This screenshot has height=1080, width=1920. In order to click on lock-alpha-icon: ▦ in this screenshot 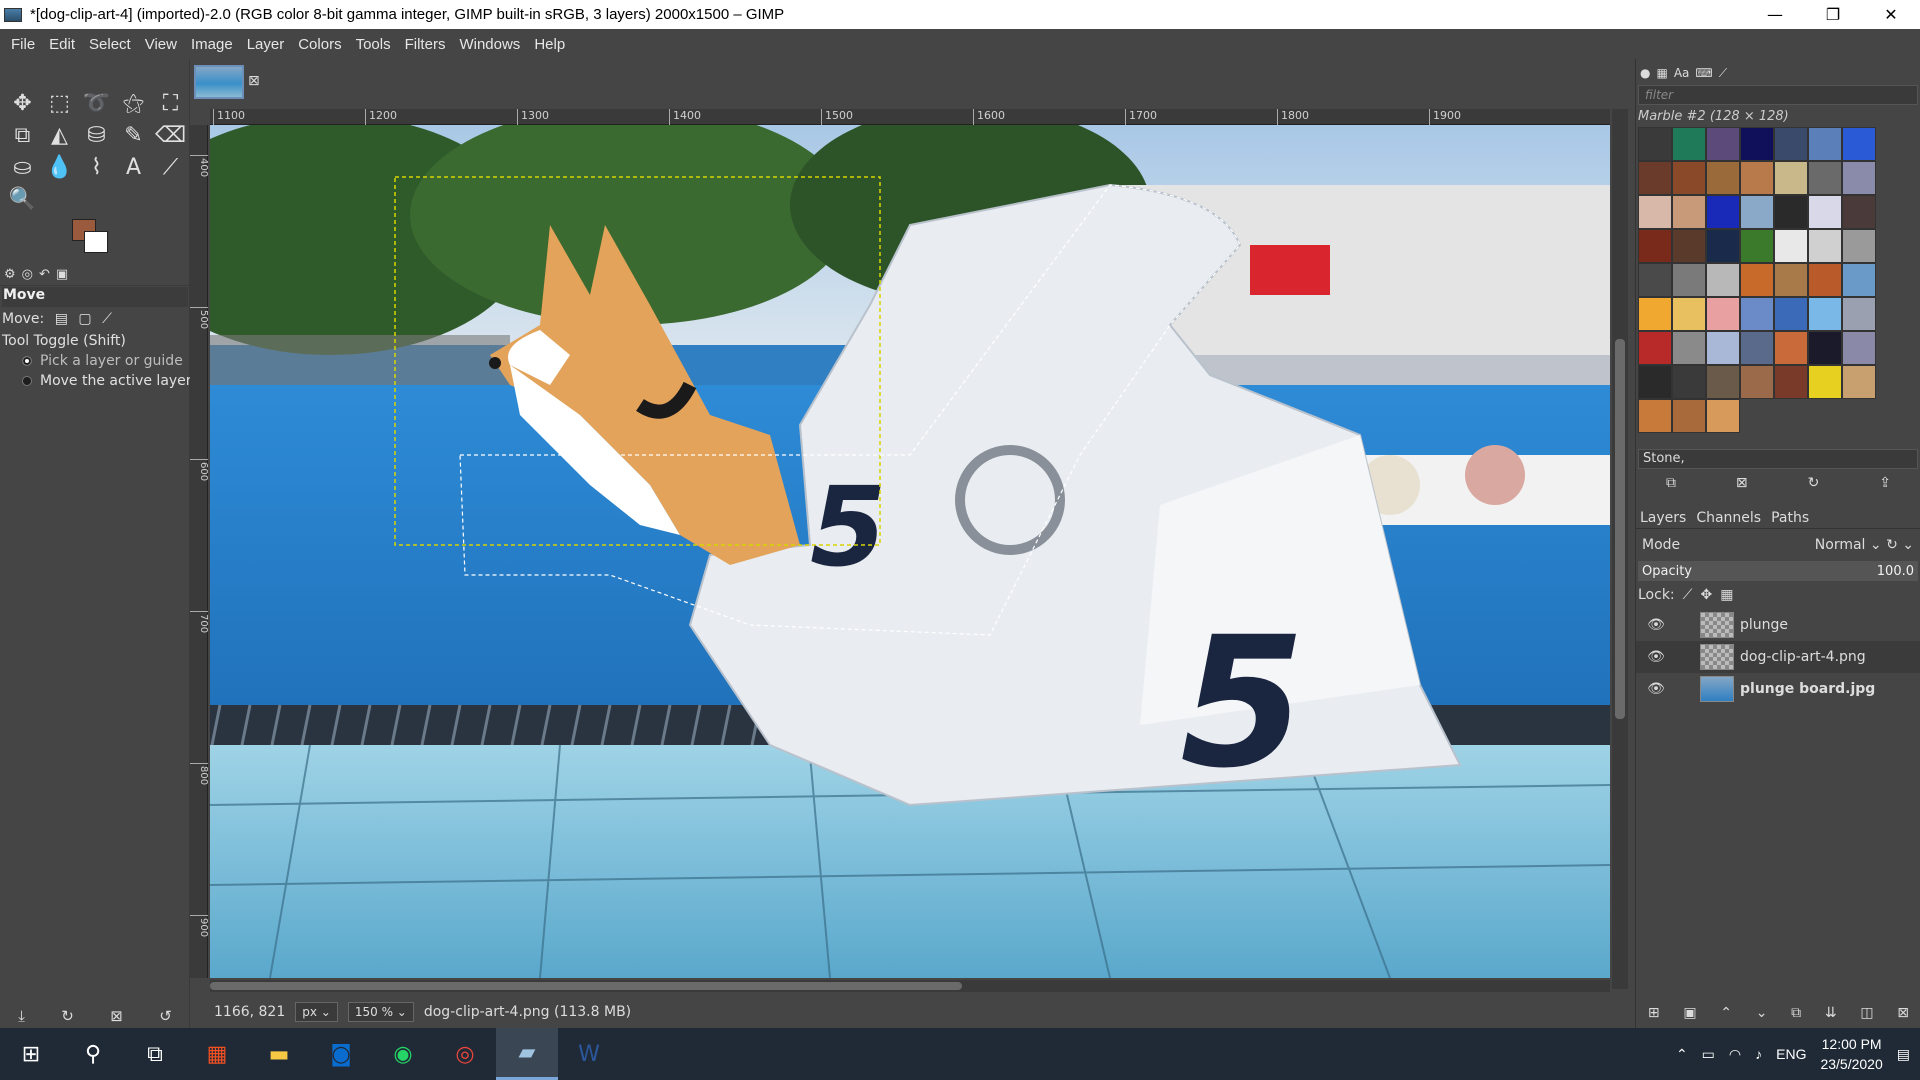, I will do `click(1726, 595)`.